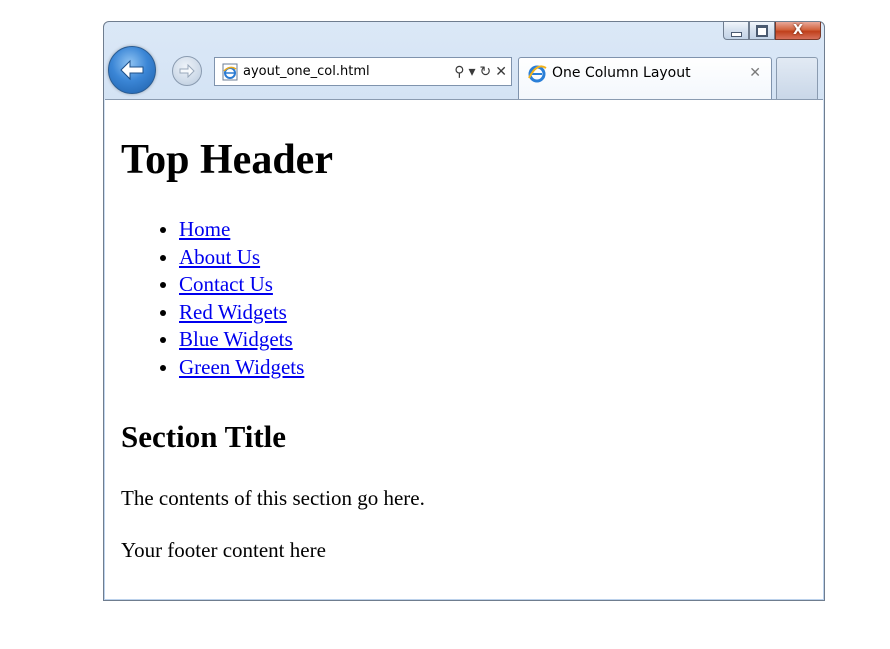 The width and height of the screenshot is (890, 649). I want to click on close-window-button: X, so click(798, 31).